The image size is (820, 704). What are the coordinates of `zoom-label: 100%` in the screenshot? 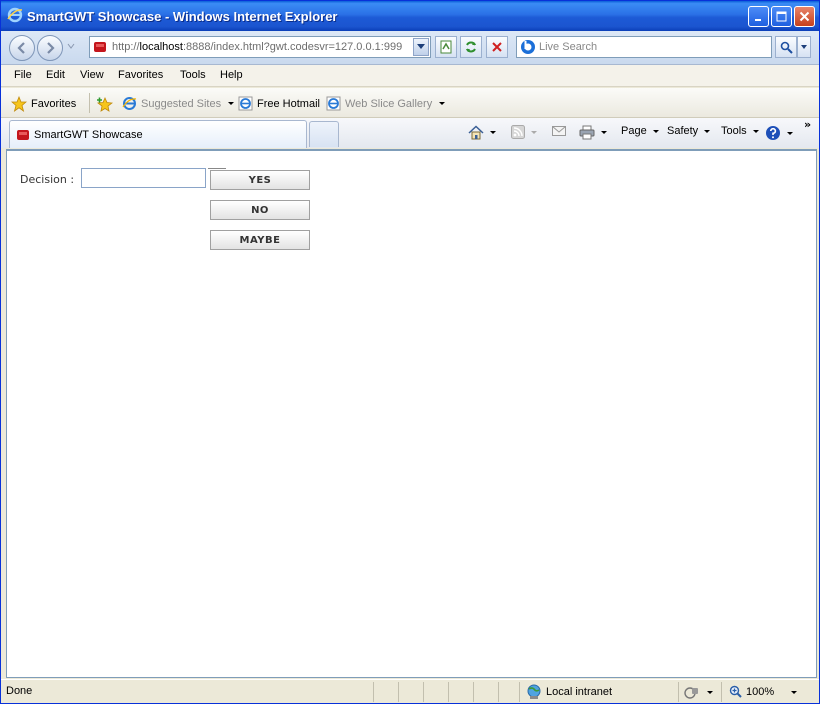 It's located at (760, 691).